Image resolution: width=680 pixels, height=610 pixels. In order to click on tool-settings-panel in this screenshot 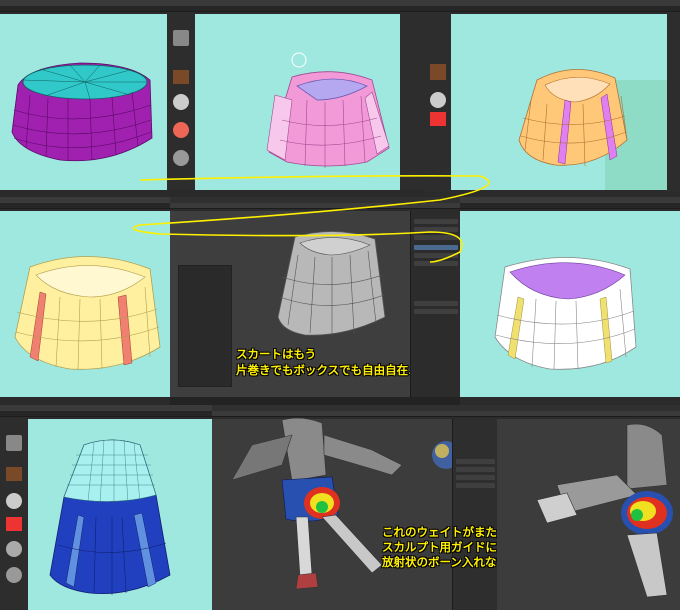, I will do `click(474, 514)`.